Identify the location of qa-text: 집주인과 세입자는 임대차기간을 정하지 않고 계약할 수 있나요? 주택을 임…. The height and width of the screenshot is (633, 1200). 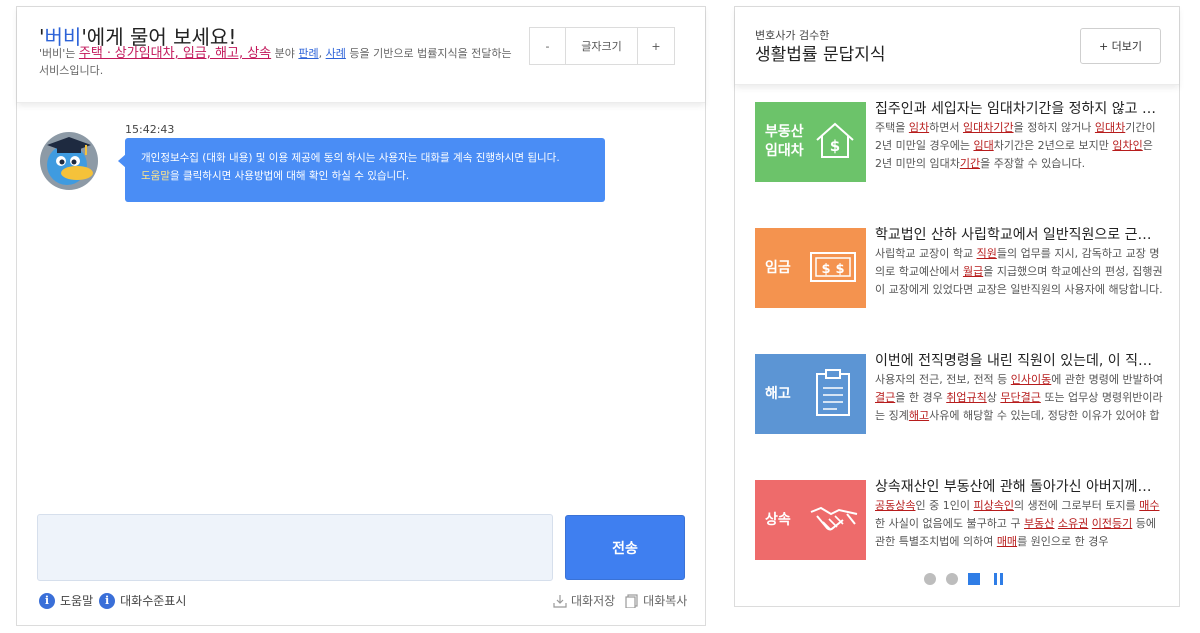
(1019, 136).